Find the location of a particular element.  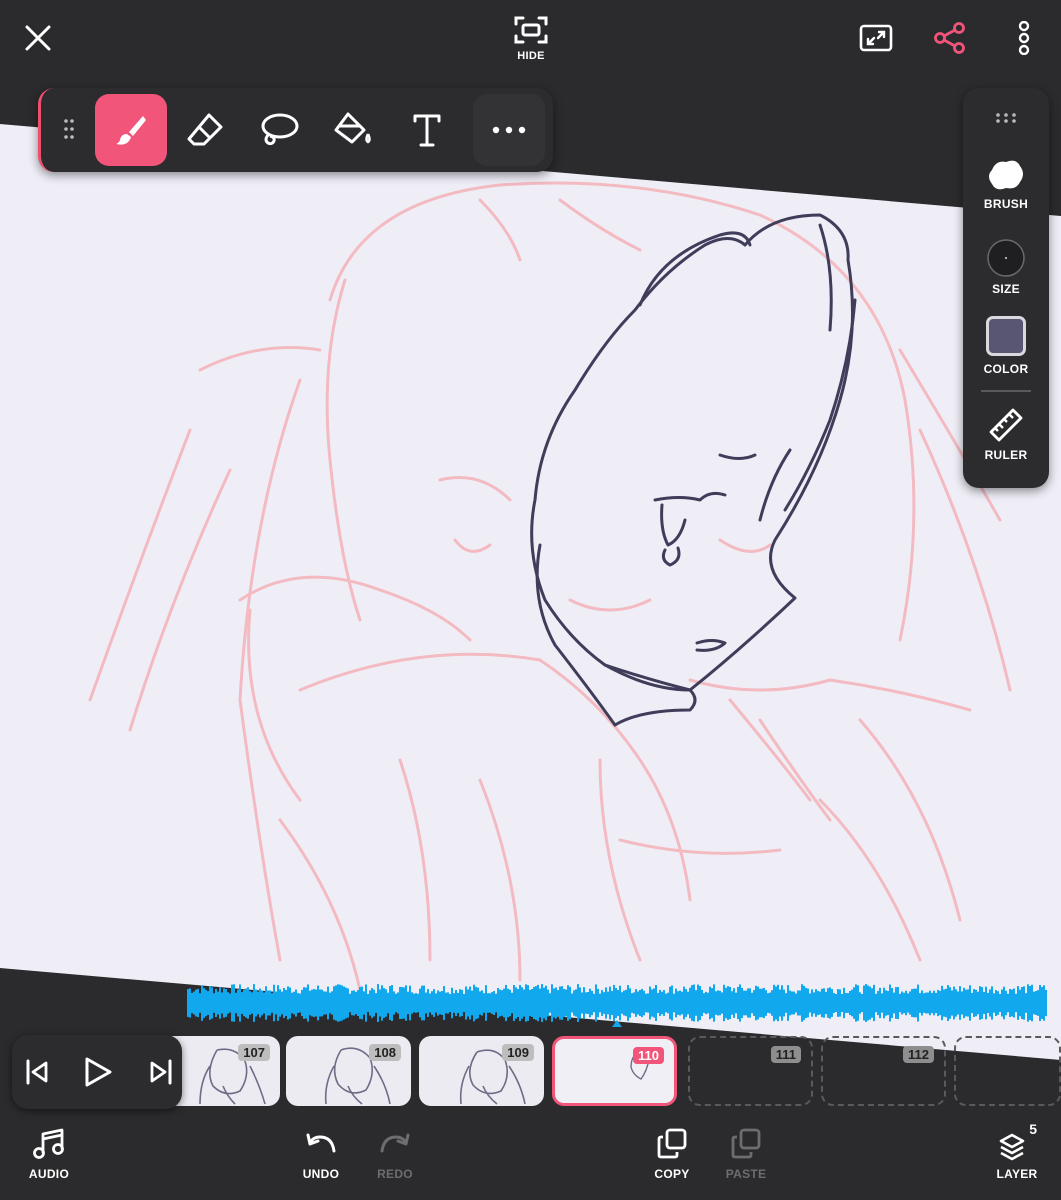

fullscreen-button is located at coordinates (876, 38).